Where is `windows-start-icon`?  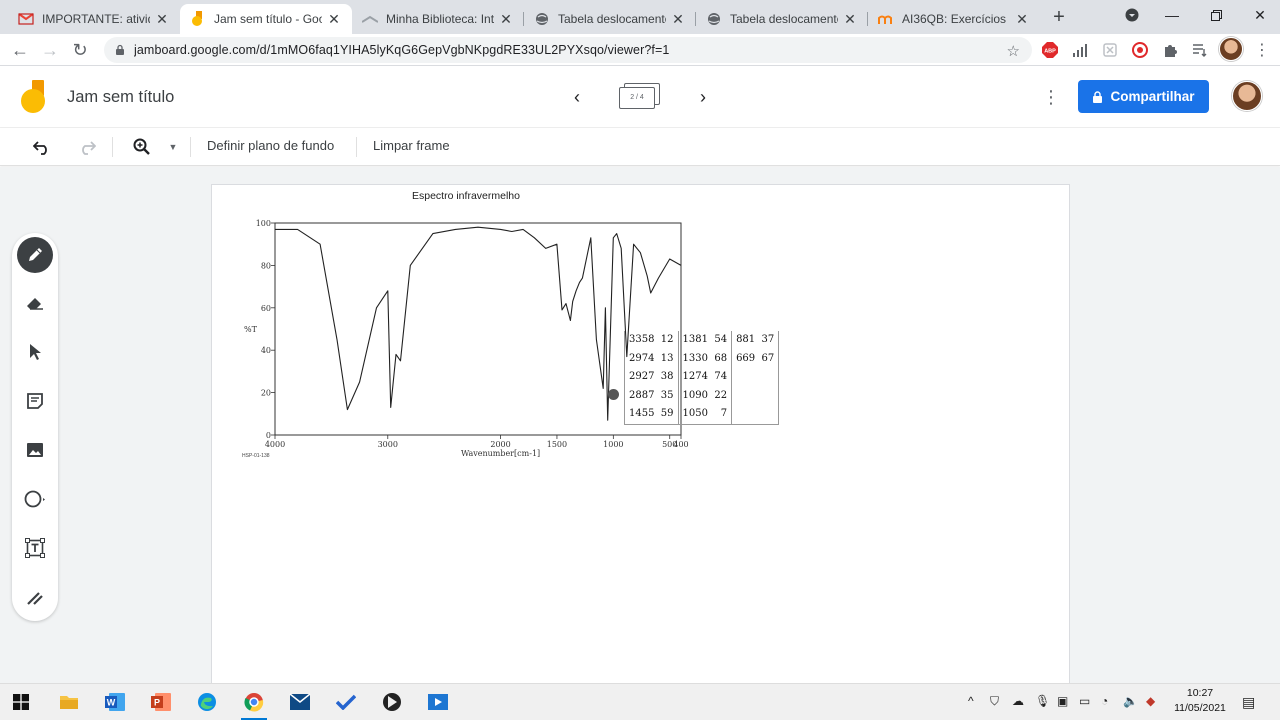 windows-start-icon is located at coordinates (21, 702).